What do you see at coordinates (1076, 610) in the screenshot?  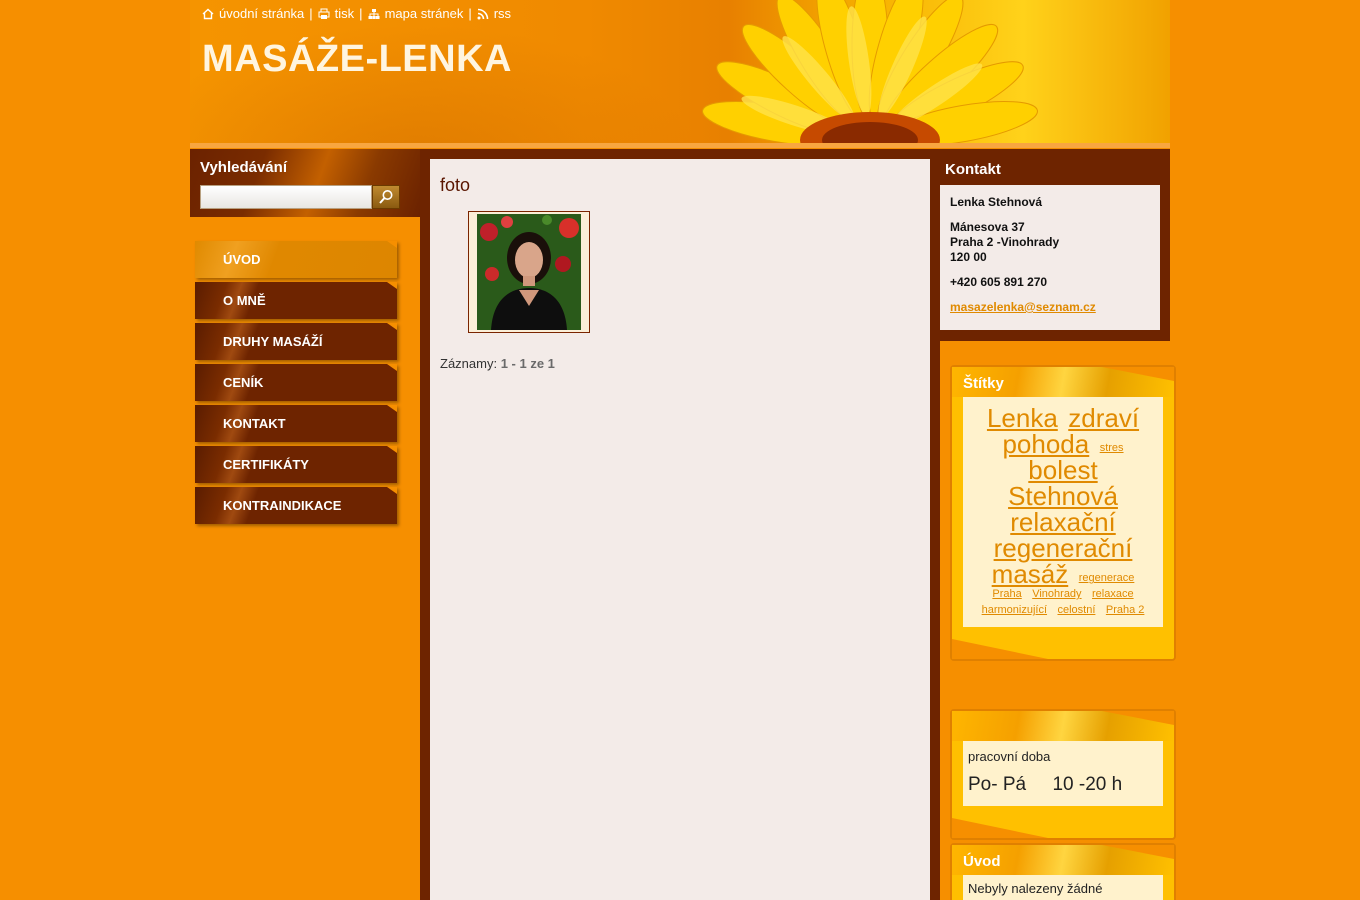 I see `tag-link: celostní` at bounding box center [1076, 610].